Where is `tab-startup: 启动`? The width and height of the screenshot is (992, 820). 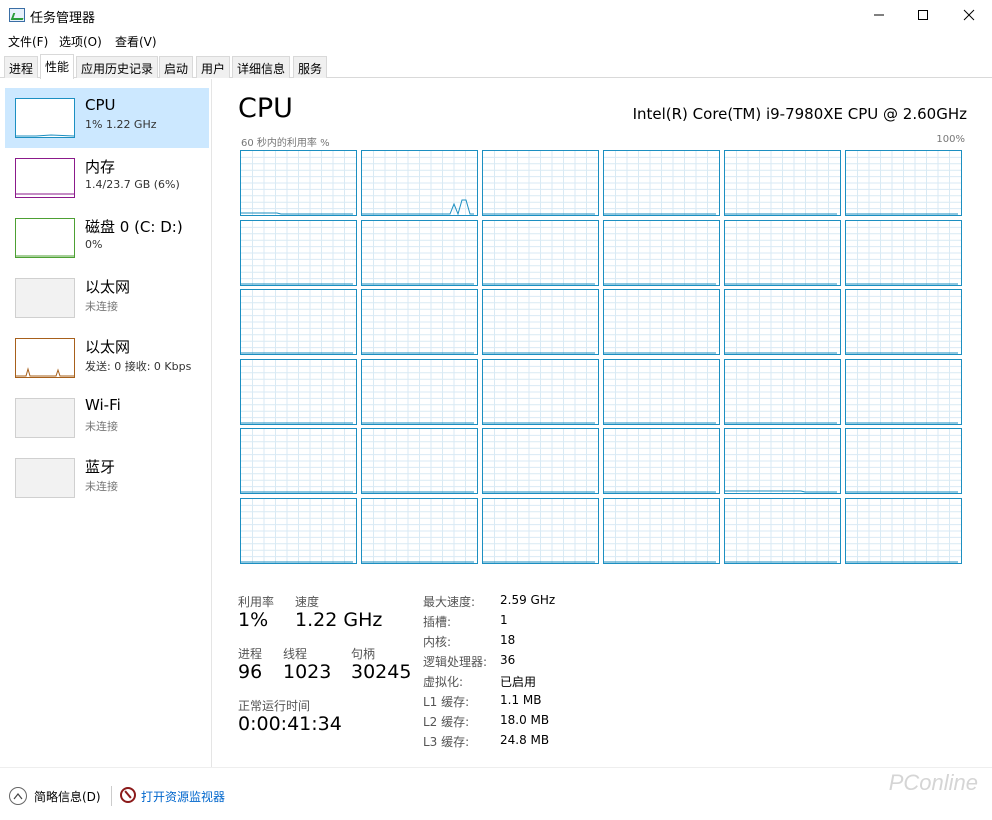 tab-startup: 启动 is located at coordinates (176, 67).